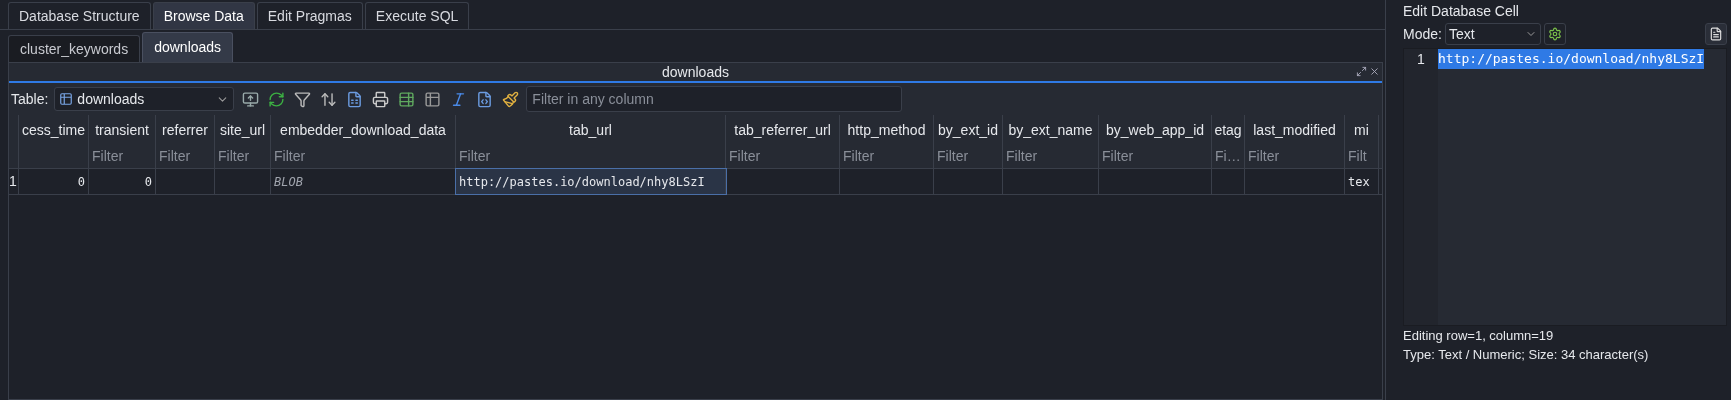 Image resolution: width=1731 pixels, height=400 pixels. Describe the element at coordinates (1361, 130) in the screenshot. I see `column-header: mi` at that location.